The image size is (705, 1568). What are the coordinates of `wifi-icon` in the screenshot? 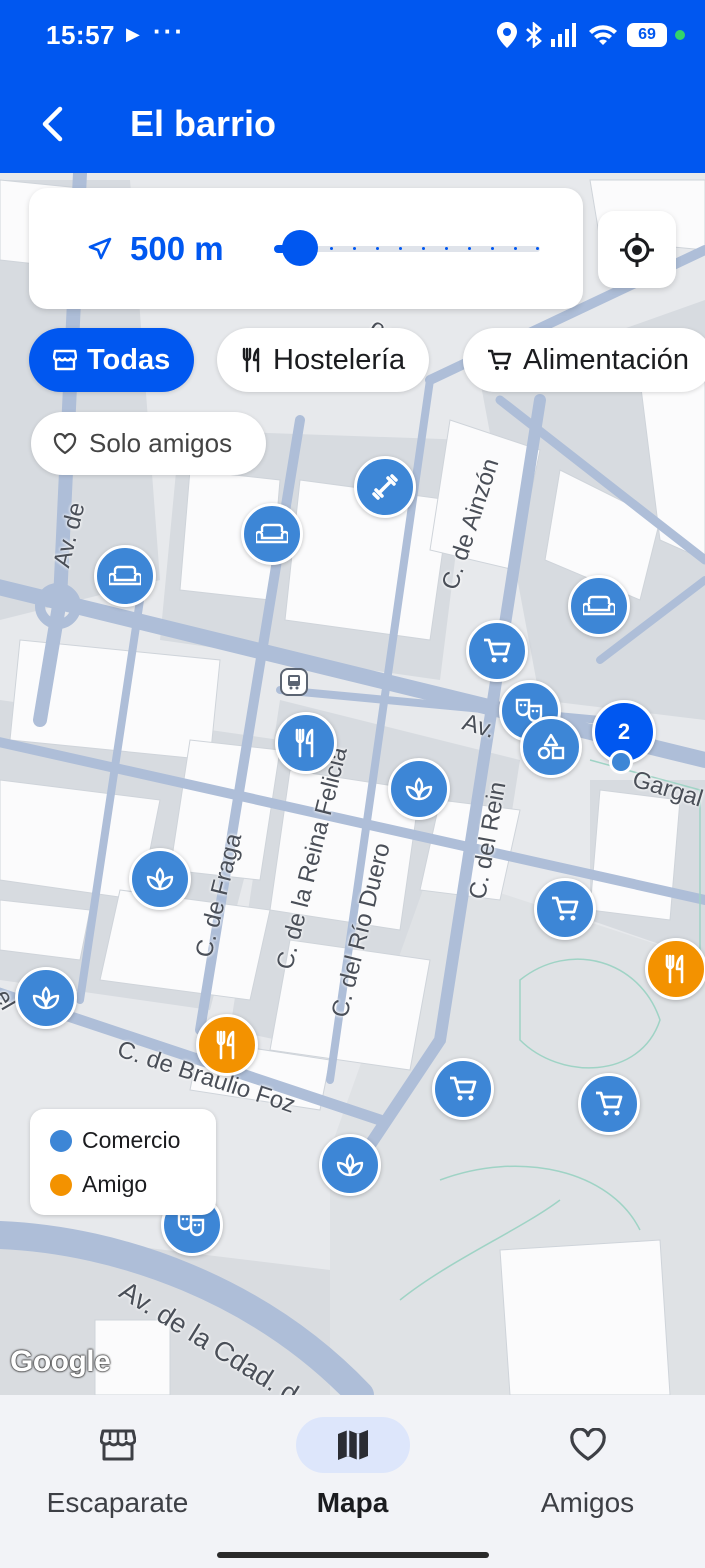 It's located at (603, 35).